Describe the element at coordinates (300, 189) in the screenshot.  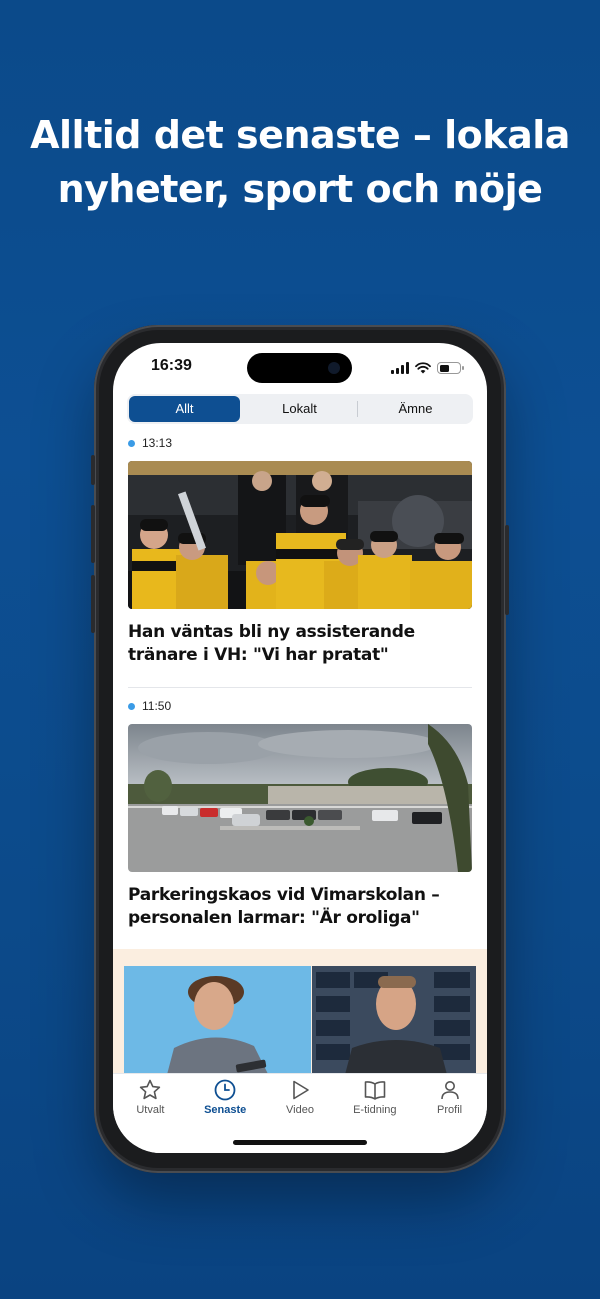
I see `promo-headline-line2: nyheter, sport och nöje` at that location.